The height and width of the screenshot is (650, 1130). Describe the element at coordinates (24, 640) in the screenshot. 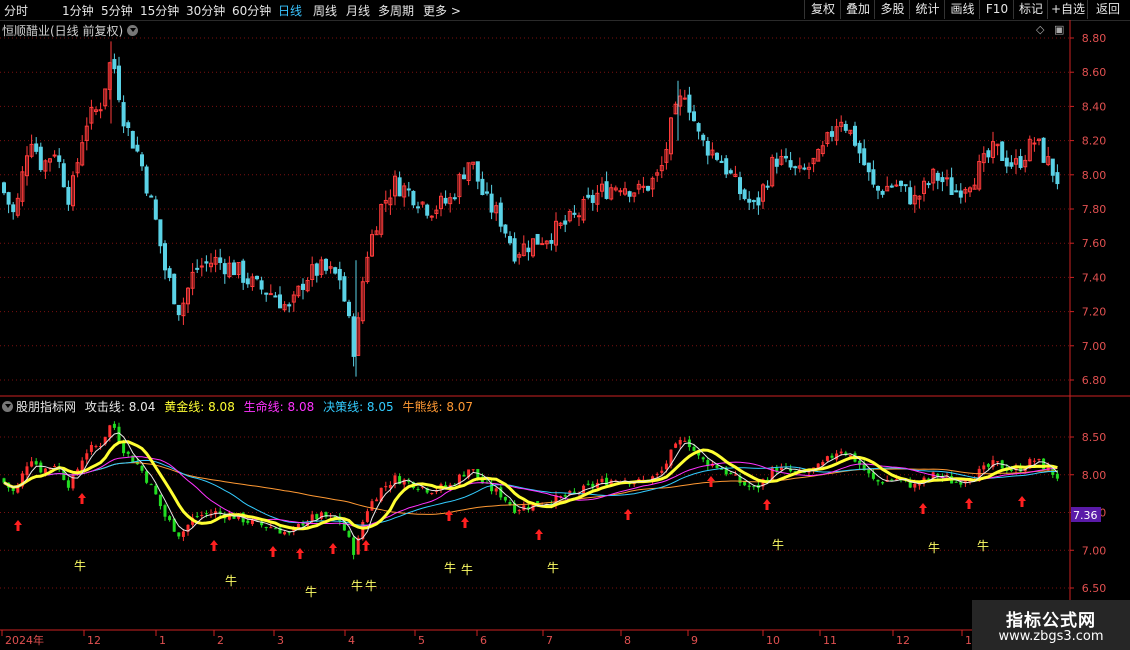

I see `time-tick-label: 2024年` at that location.